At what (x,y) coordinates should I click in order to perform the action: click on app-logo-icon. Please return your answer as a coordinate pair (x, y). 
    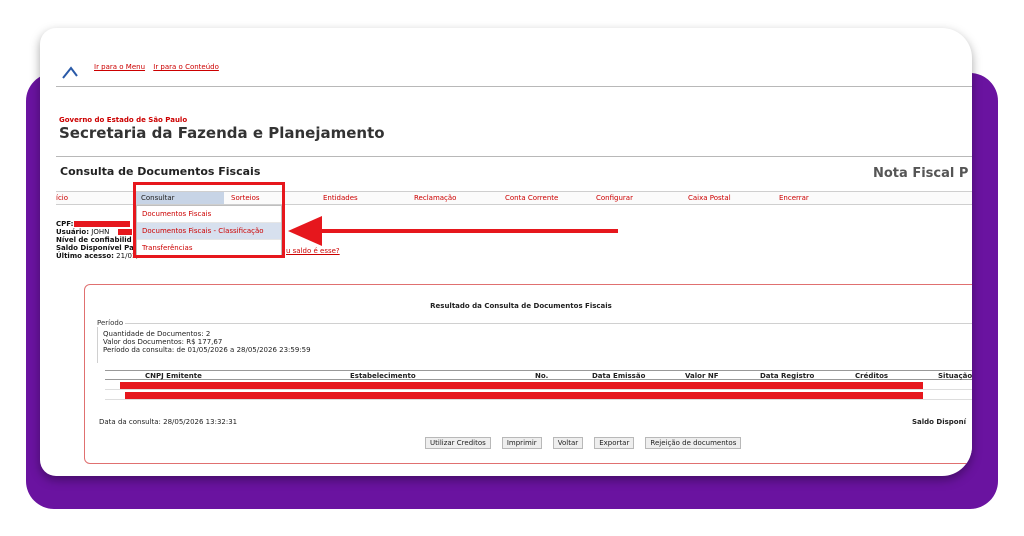
    Looking at the image, I should click on (70, 72).